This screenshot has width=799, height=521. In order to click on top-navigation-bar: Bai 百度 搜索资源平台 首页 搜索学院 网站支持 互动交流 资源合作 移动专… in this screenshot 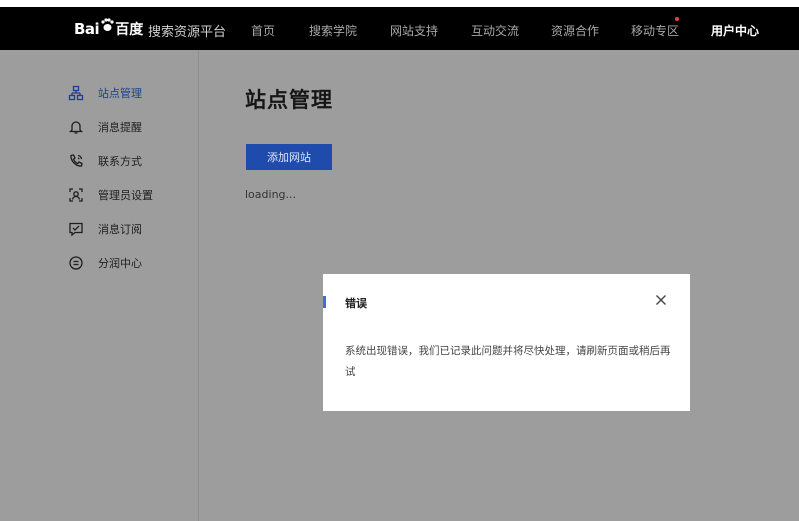, I will do `click(399, 28)`.